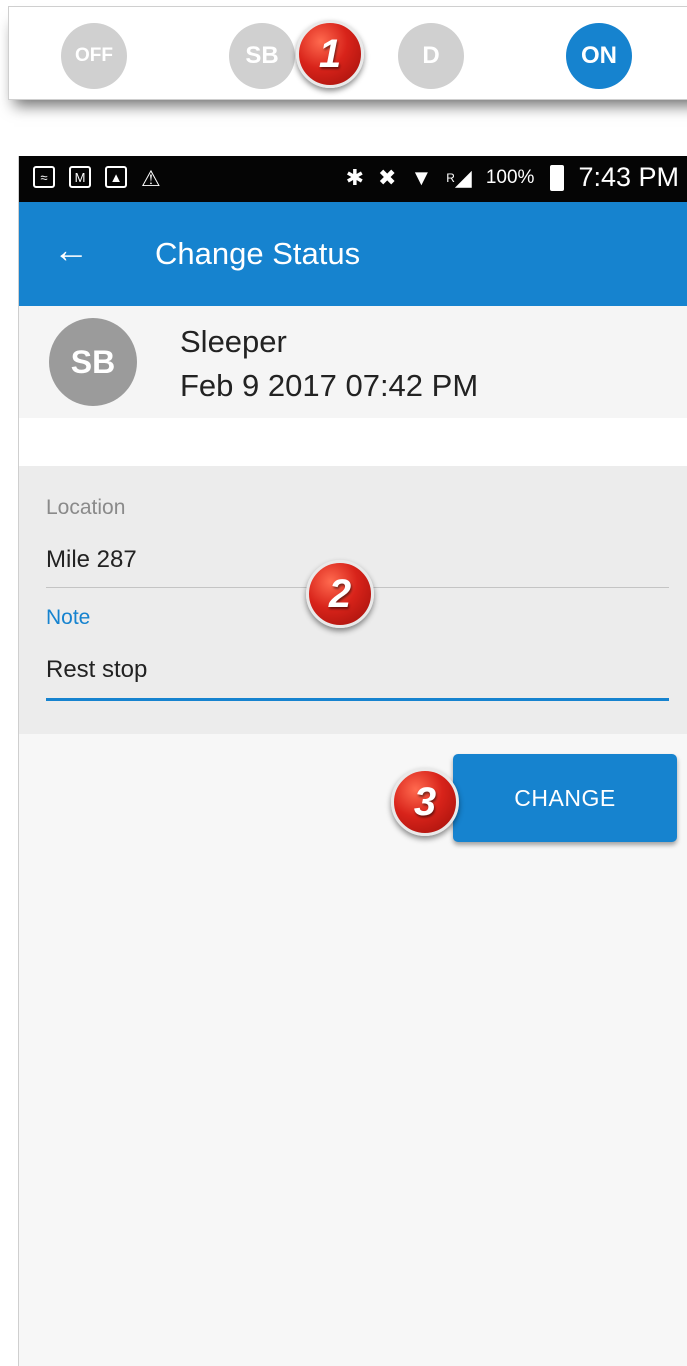 The width and height of the screenshot is (687, 1366). I want to click on driving-label: D, so click(431, 55).